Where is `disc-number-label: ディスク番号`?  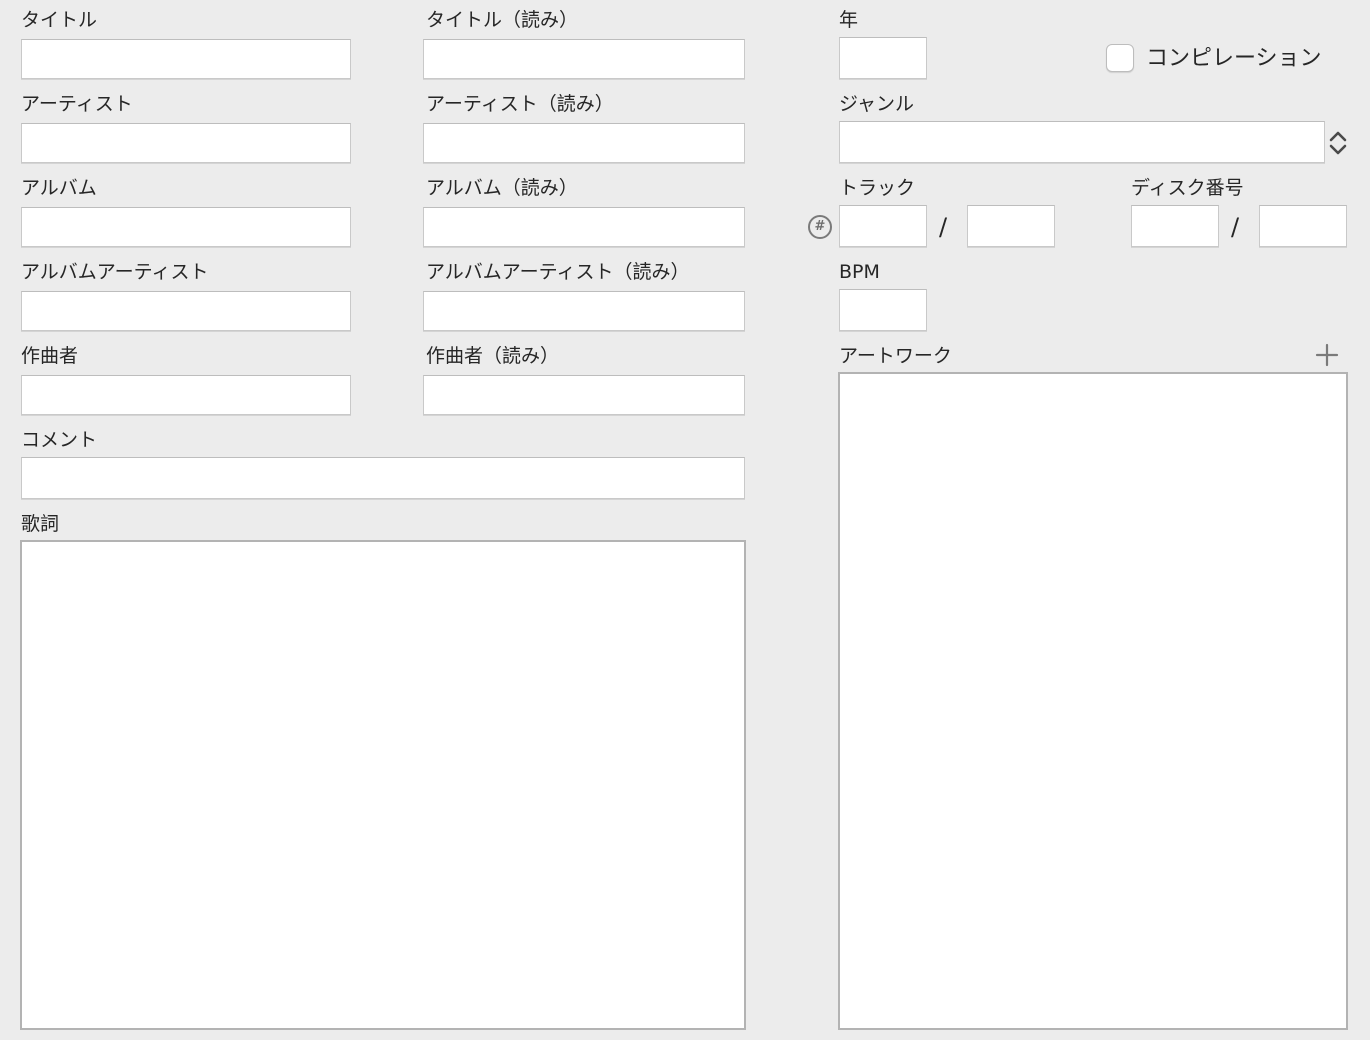 disc-number-label: ディスク番号 is located at coordinates (1187, 188).